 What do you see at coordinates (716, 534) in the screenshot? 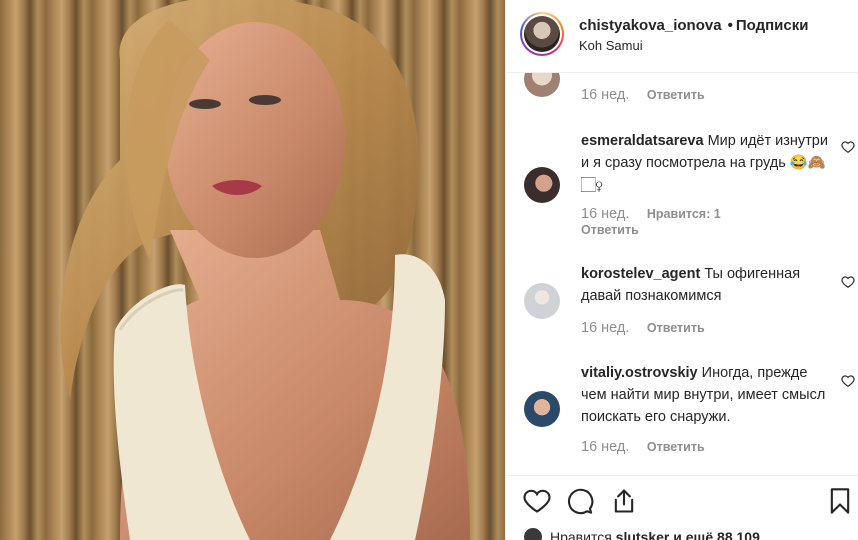
I see `likes-count: и ещё 88 109` at bounding box center [716, 534].